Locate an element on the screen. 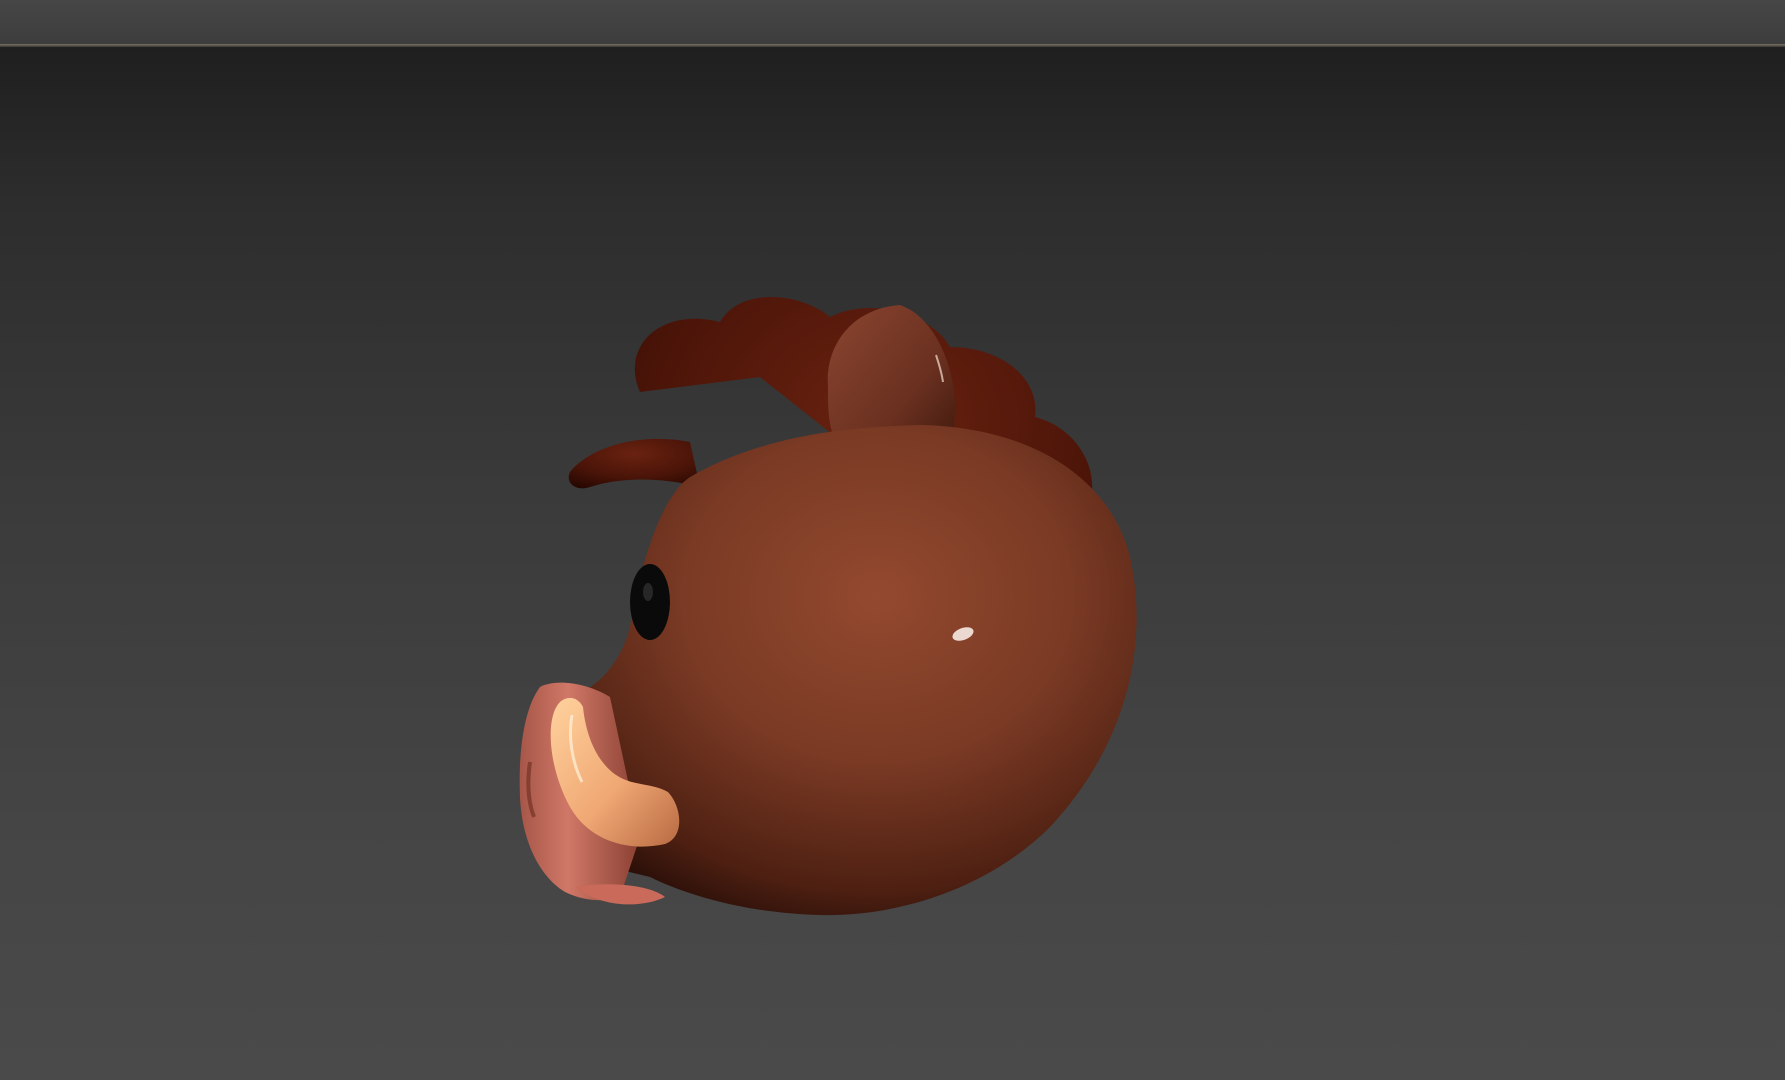 The width and height of the screenshot is (1785, 1080). eye-highlight is located at coordinates (648, 592).